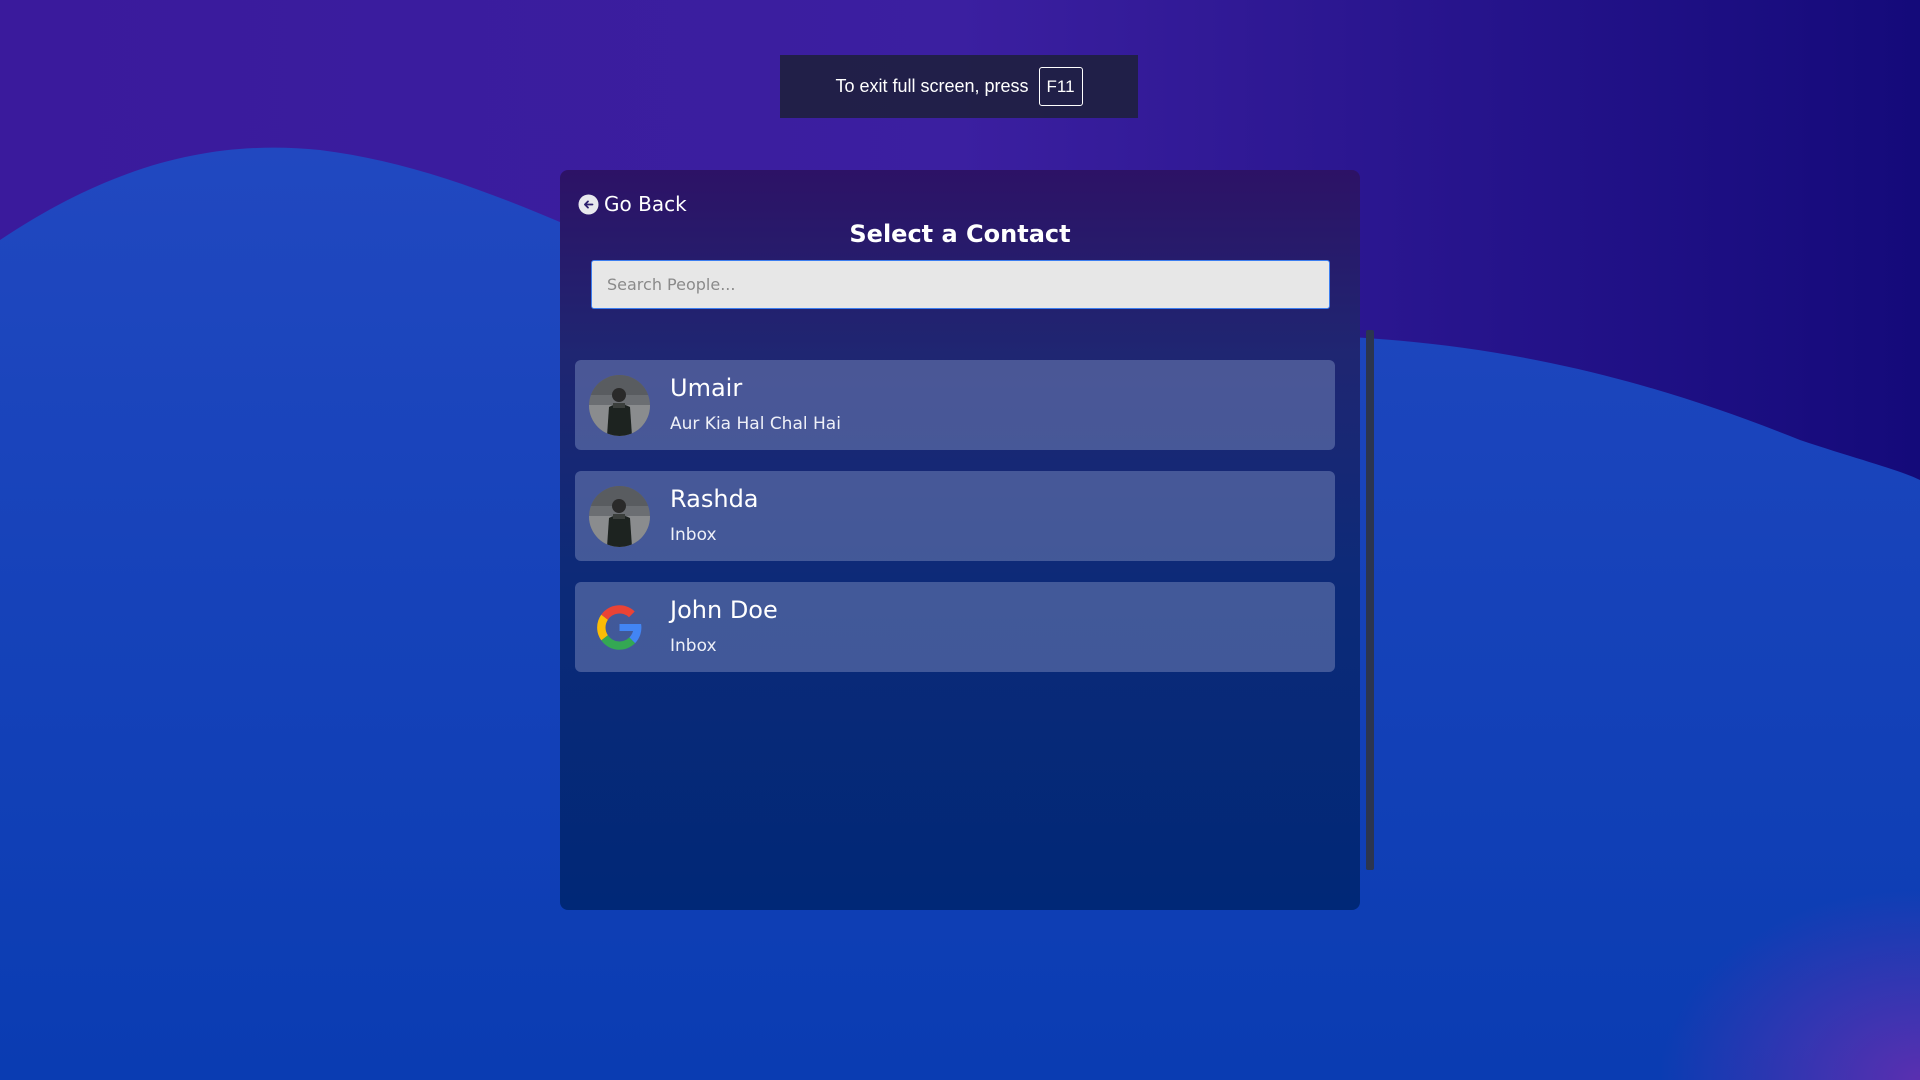  I want to click on contact-name: John Doe, so click(724, 610).